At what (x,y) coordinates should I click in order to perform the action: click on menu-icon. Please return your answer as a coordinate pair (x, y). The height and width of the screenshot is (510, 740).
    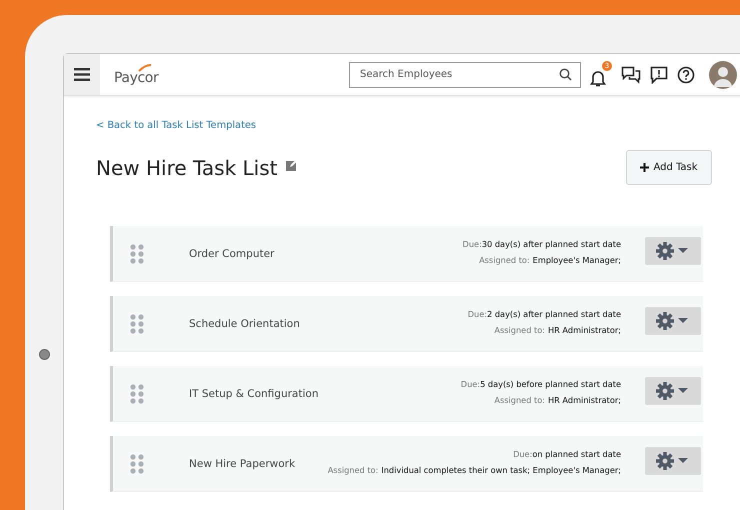
    Looking at the image, I should click on (82, 74).